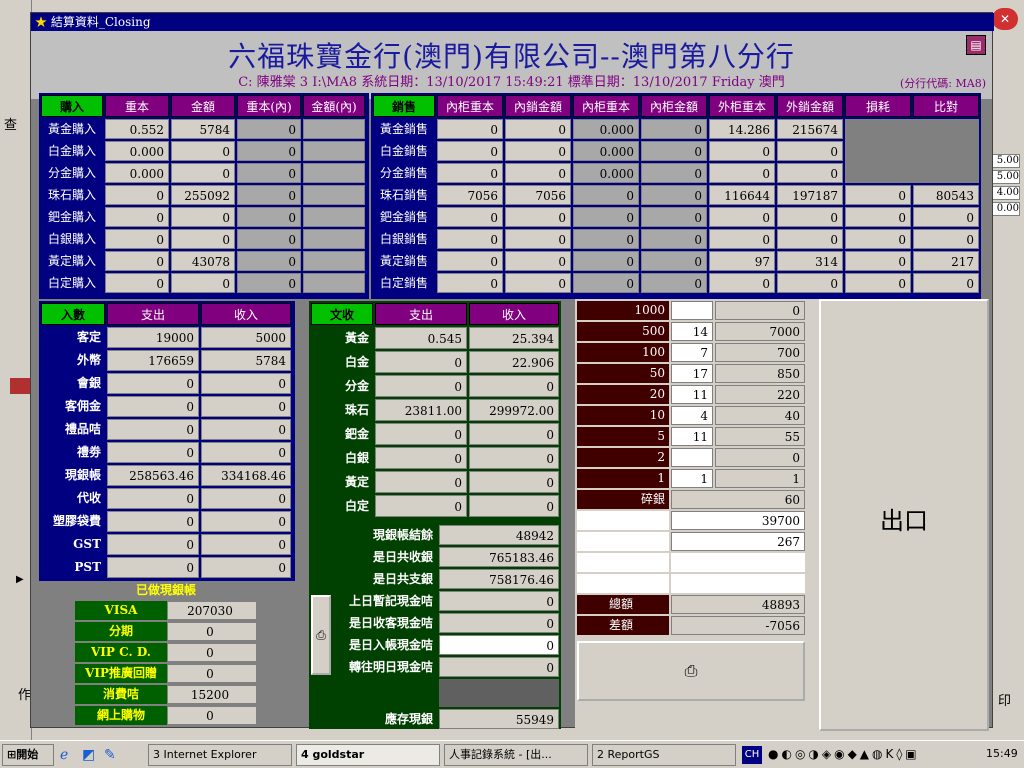  Describe the element at coordinates (691, 671) in the screenshot. I see `print-button: ⎙` at that location.